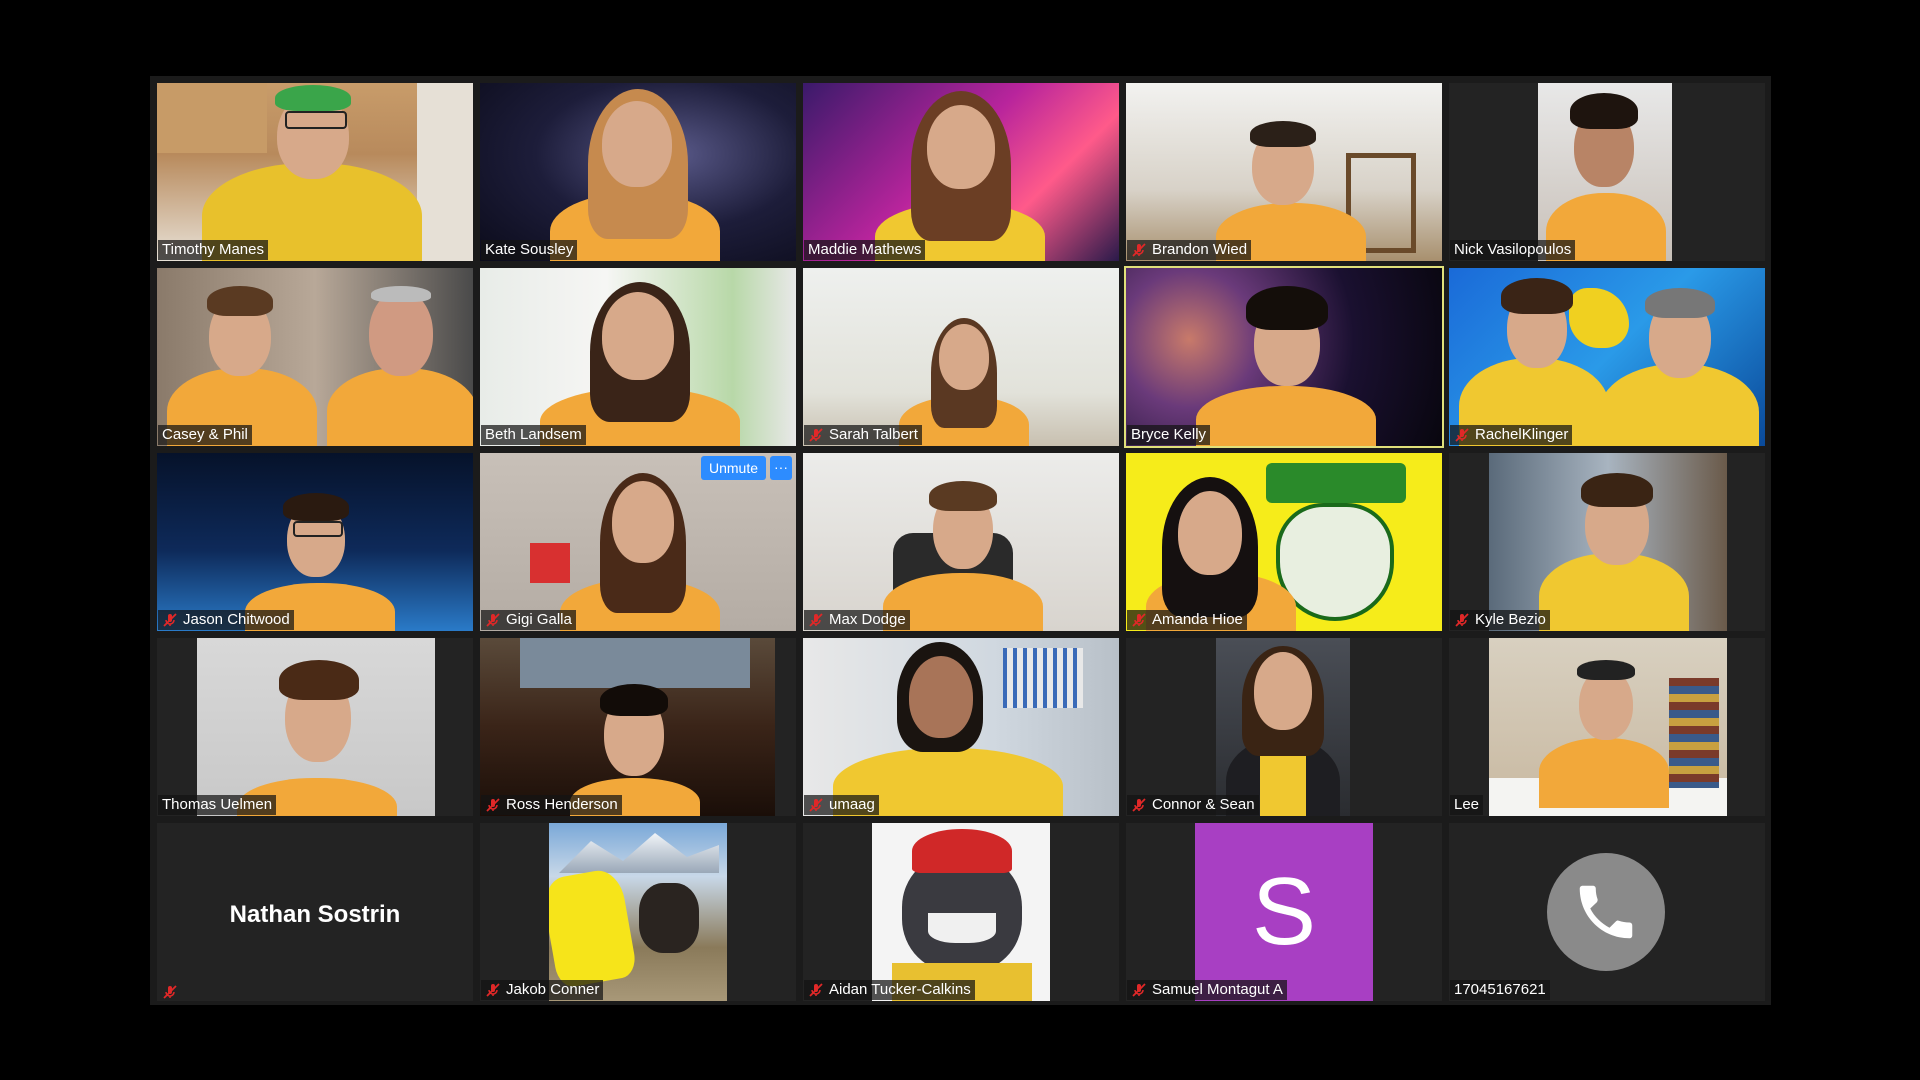 Image resolution: width=1920 pixels, height=1080 pixels. What do you see at coordinates (733, 468) in the screenshot?
I see `unmute-button: Unmute` at bounding box center [733, 468].